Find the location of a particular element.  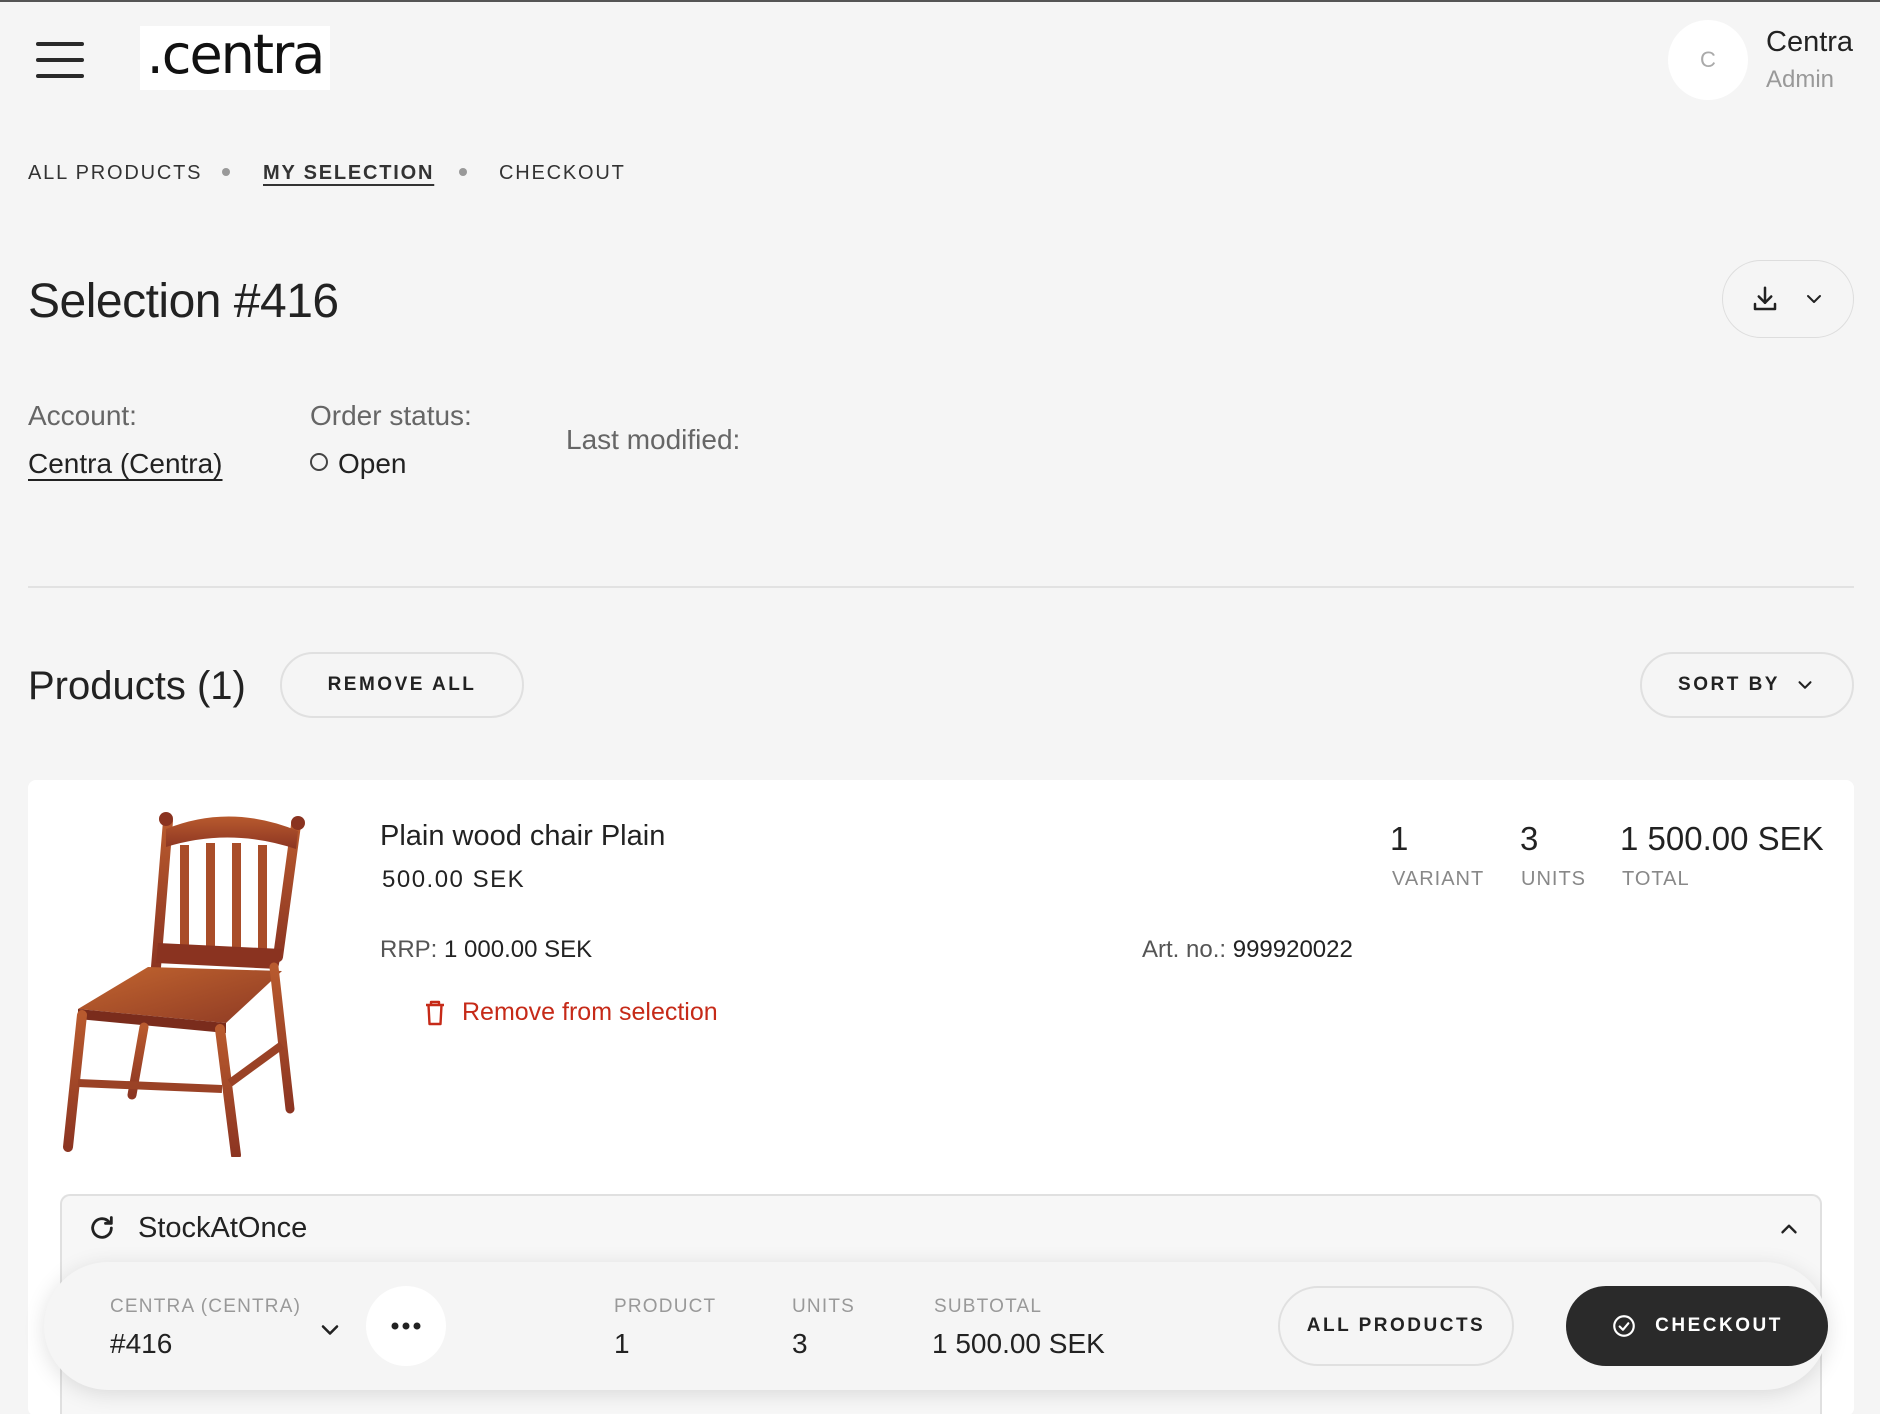

avatar: C is located at coordinates (1708, 60).